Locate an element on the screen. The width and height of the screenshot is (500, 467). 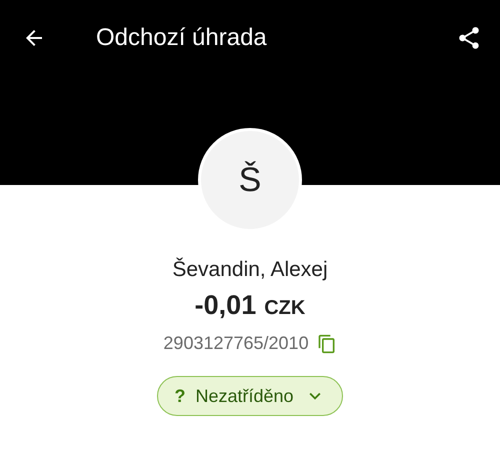
currency: CZK is located at coordinates (285, 308).